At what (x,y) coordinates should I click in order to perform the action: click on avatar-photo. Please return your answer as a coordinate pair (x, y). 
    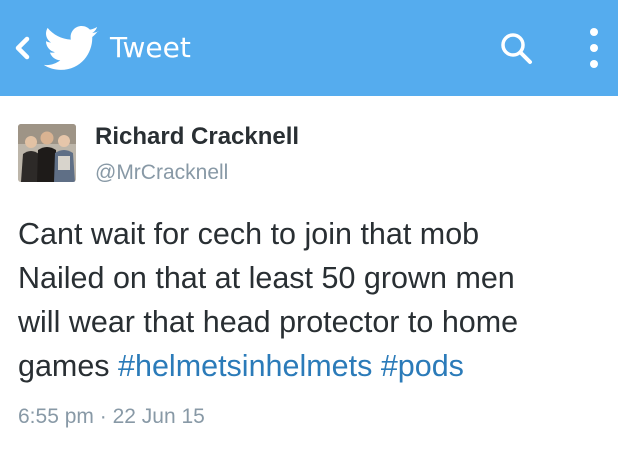
    Looking at the image, I should click on (47, 153).